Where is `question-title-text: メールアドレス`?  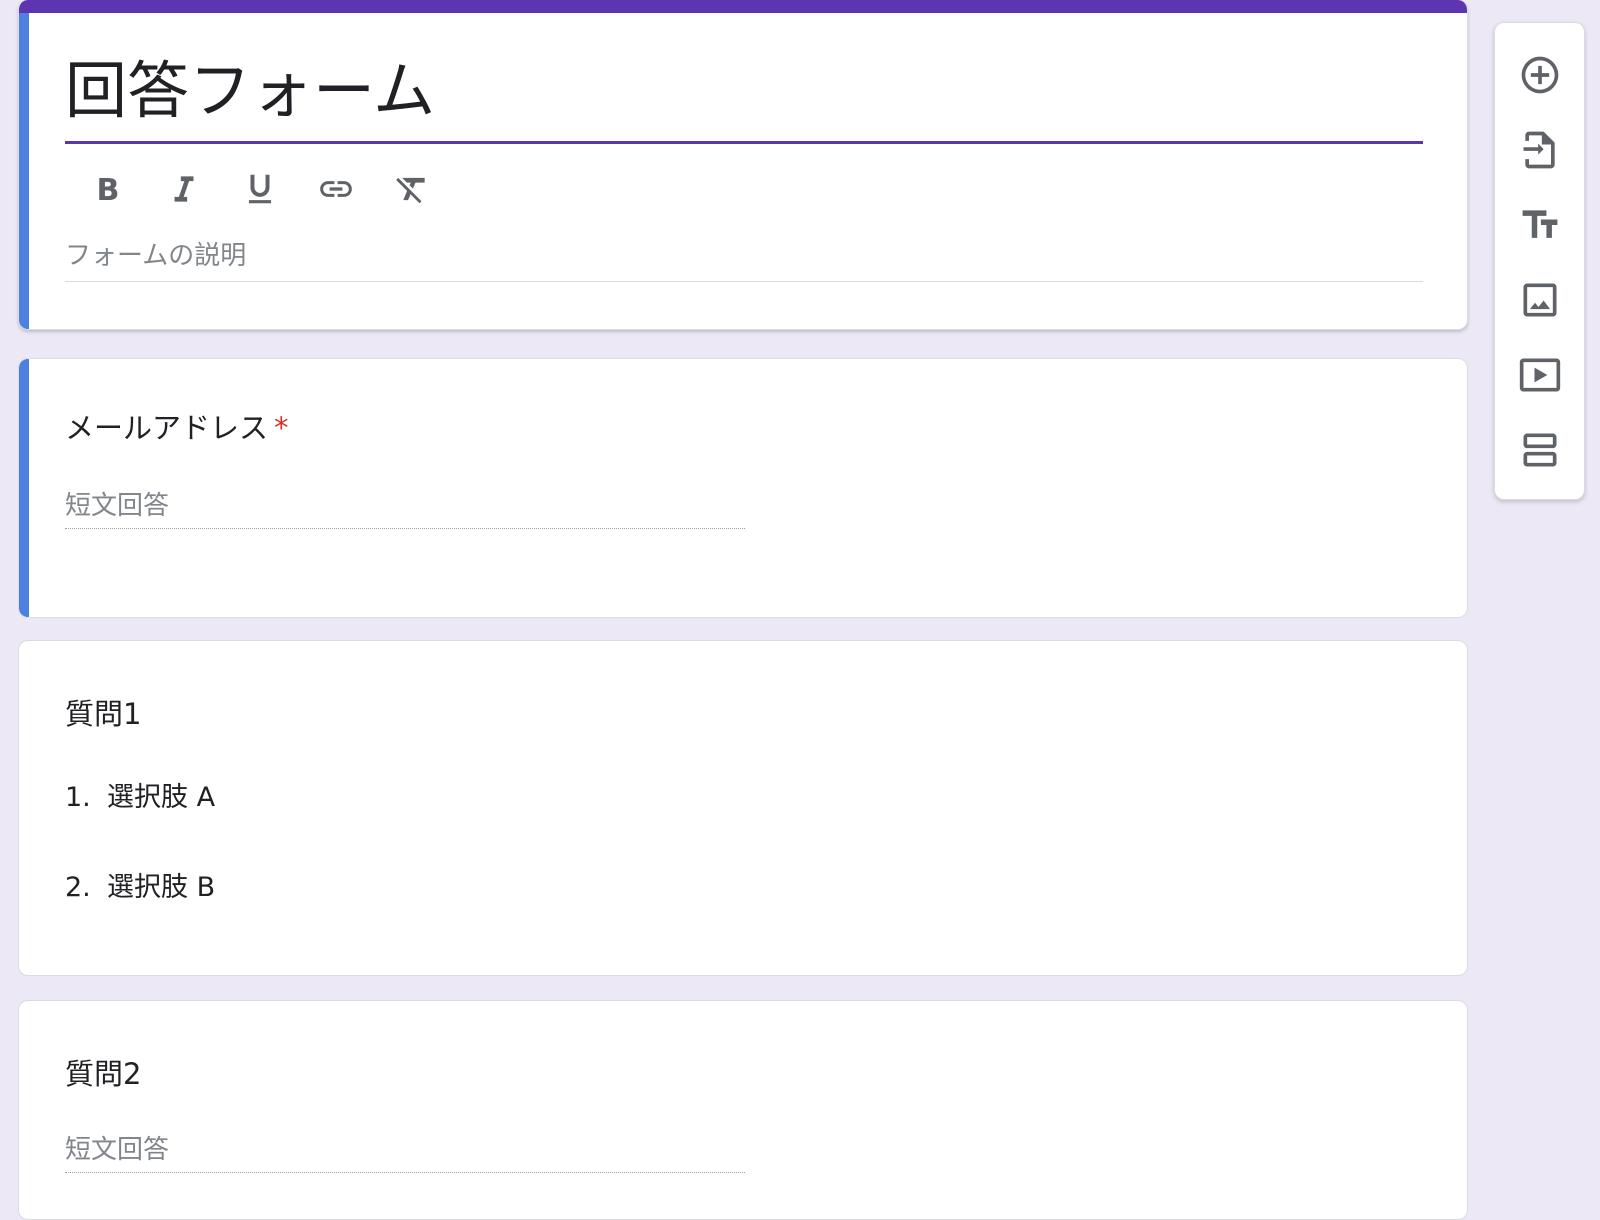 question-title-text: メールアドレス is located at coordinates (167, 428).